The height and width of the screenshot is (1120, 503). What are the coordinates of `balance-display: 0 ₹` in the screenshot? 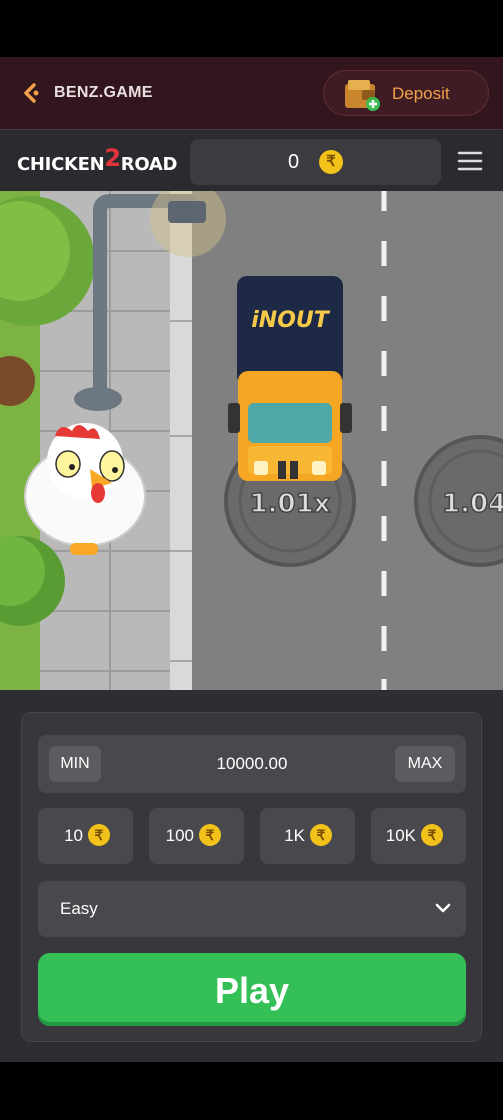 It's located at (315, 162).